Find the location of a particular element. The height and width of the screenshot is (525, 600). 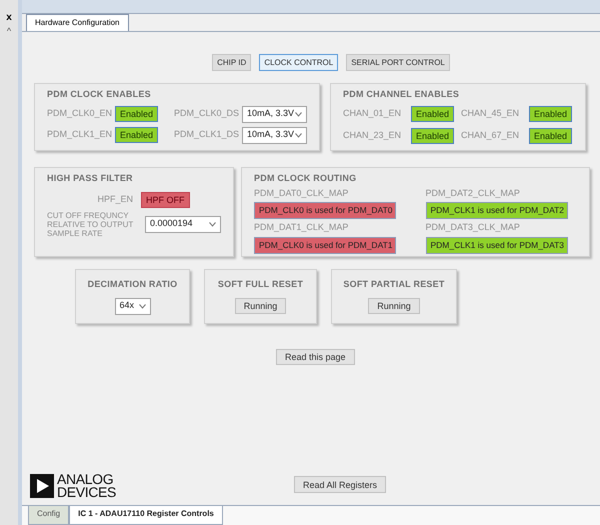

field-label: PDM_CLK0_DS is located at coordinates (205, 113).